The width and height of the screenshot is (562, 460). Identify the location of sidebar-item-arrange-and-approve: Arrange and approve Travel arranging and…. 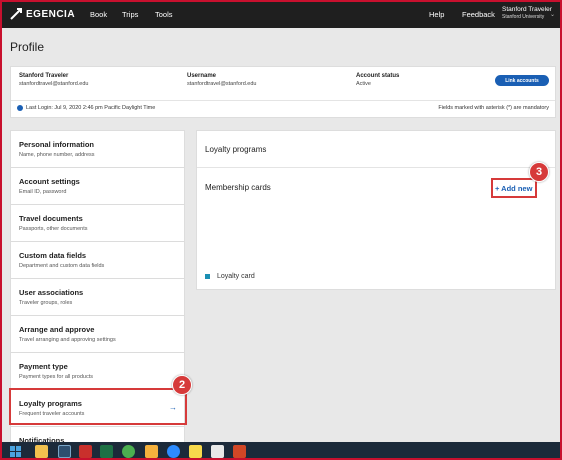
(97, 334).